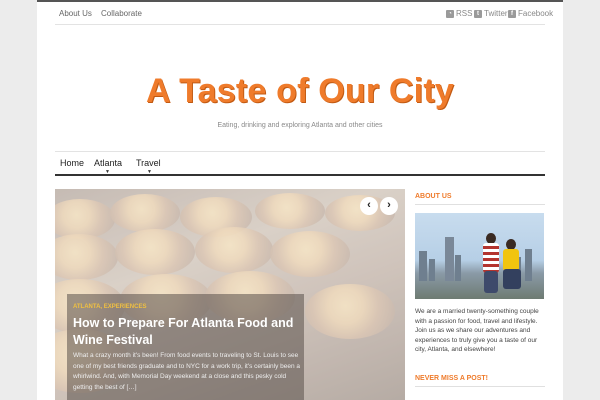  Describe the element at coordinates (480, 381) in the screenshot. I see `never-miss-heading: NEVER MISS A POST!` at that location.